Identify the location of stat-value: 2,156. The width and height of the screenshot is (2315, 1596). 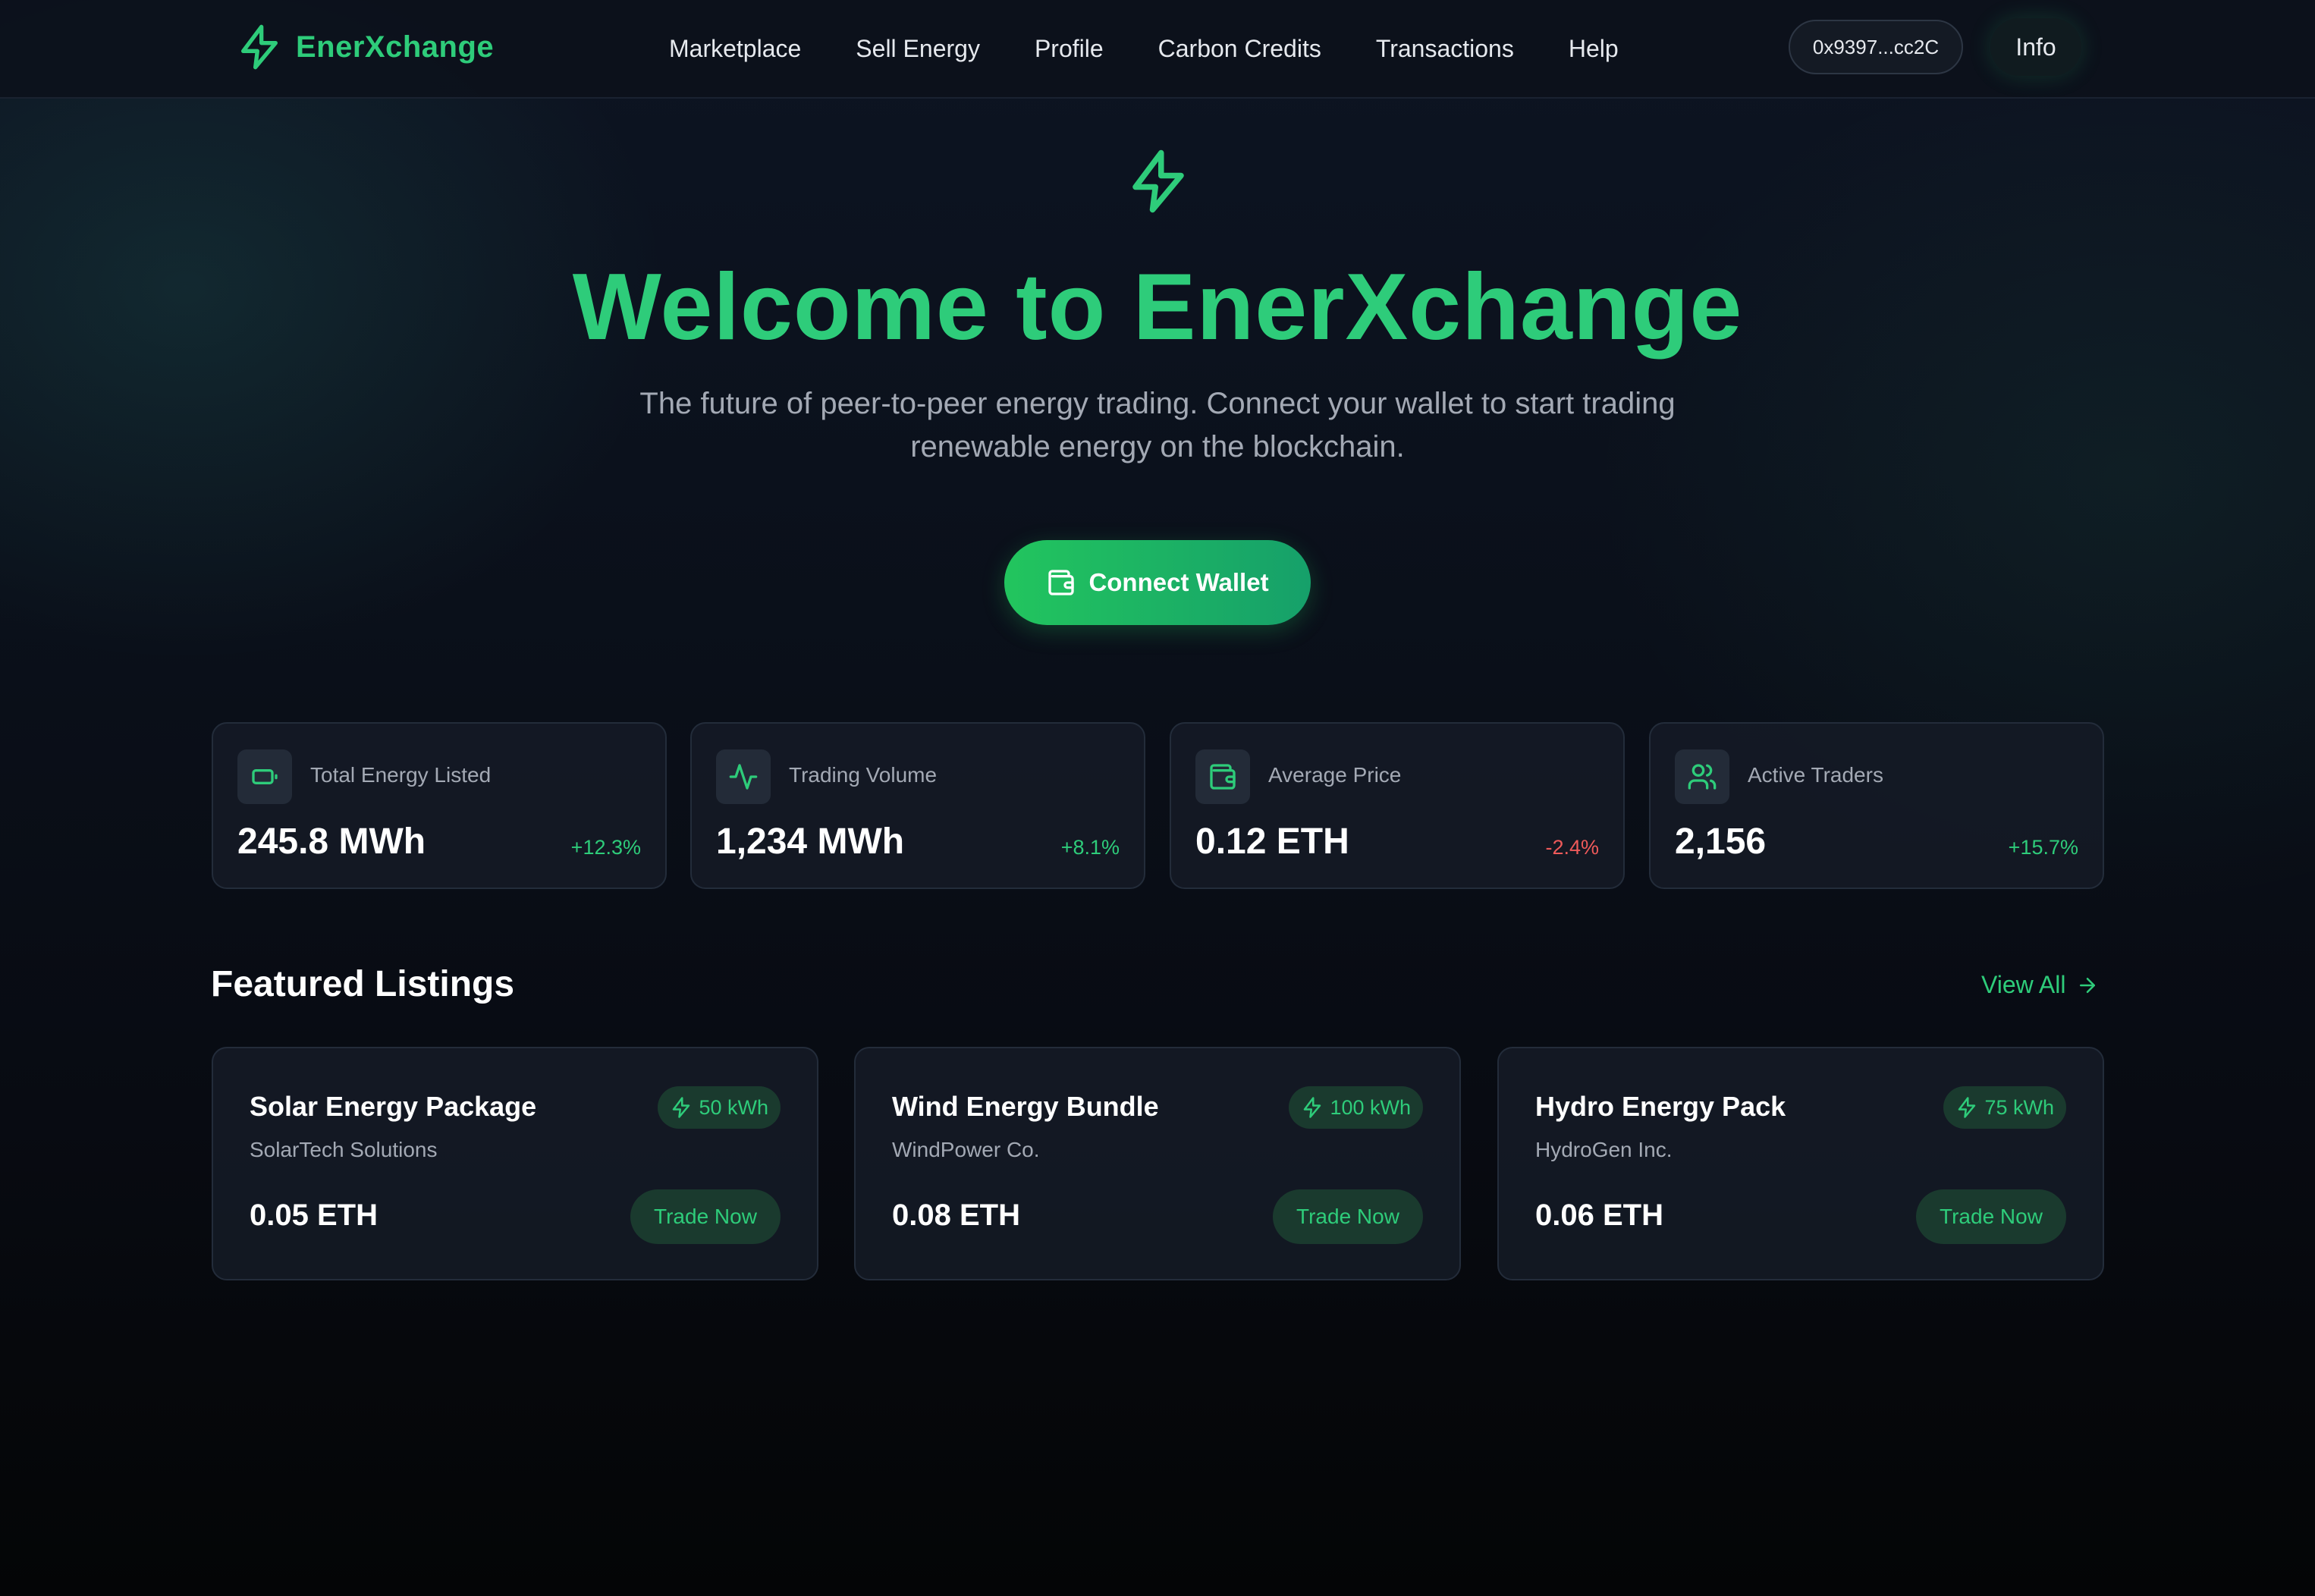
(1721, 842).